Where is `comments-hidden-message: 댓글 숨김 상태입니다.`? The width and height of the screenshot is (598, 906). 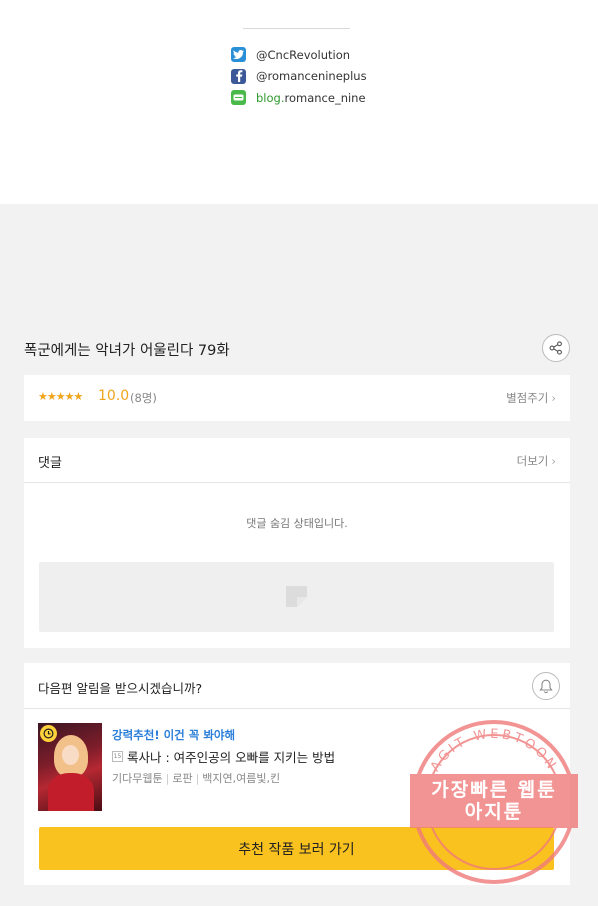 comments-hidden-message: 댓글 숨김 상태입니다. is located at coordinates (297, 523).